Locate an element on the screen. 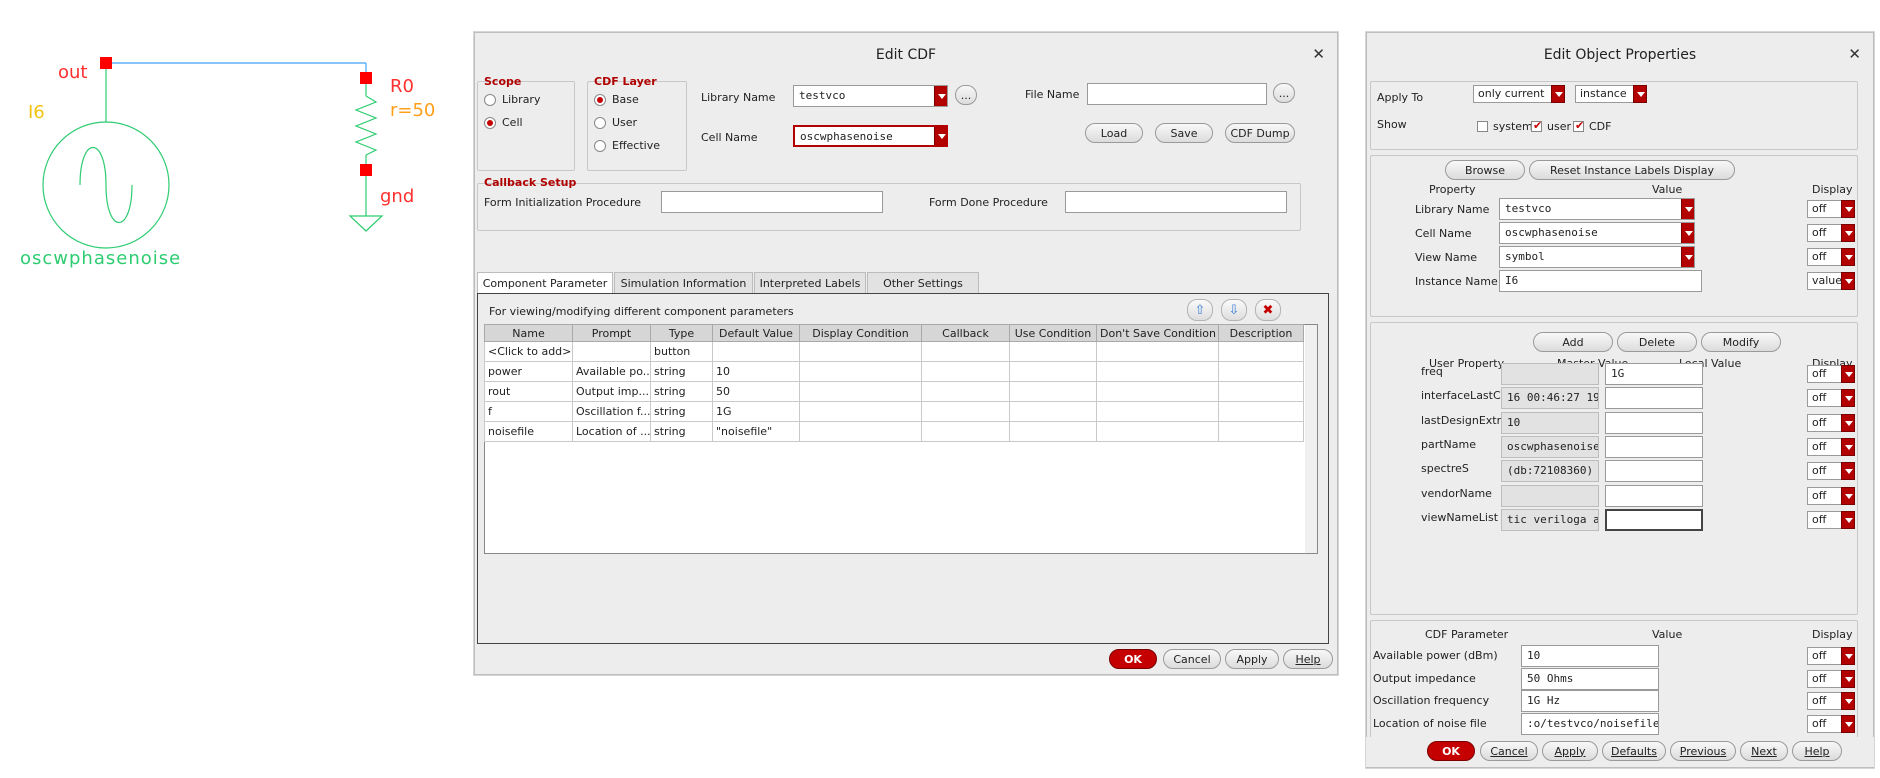 The height and width of the screenshot is (778, 1880). table-cell: rout is located at coordinates (528, 391).